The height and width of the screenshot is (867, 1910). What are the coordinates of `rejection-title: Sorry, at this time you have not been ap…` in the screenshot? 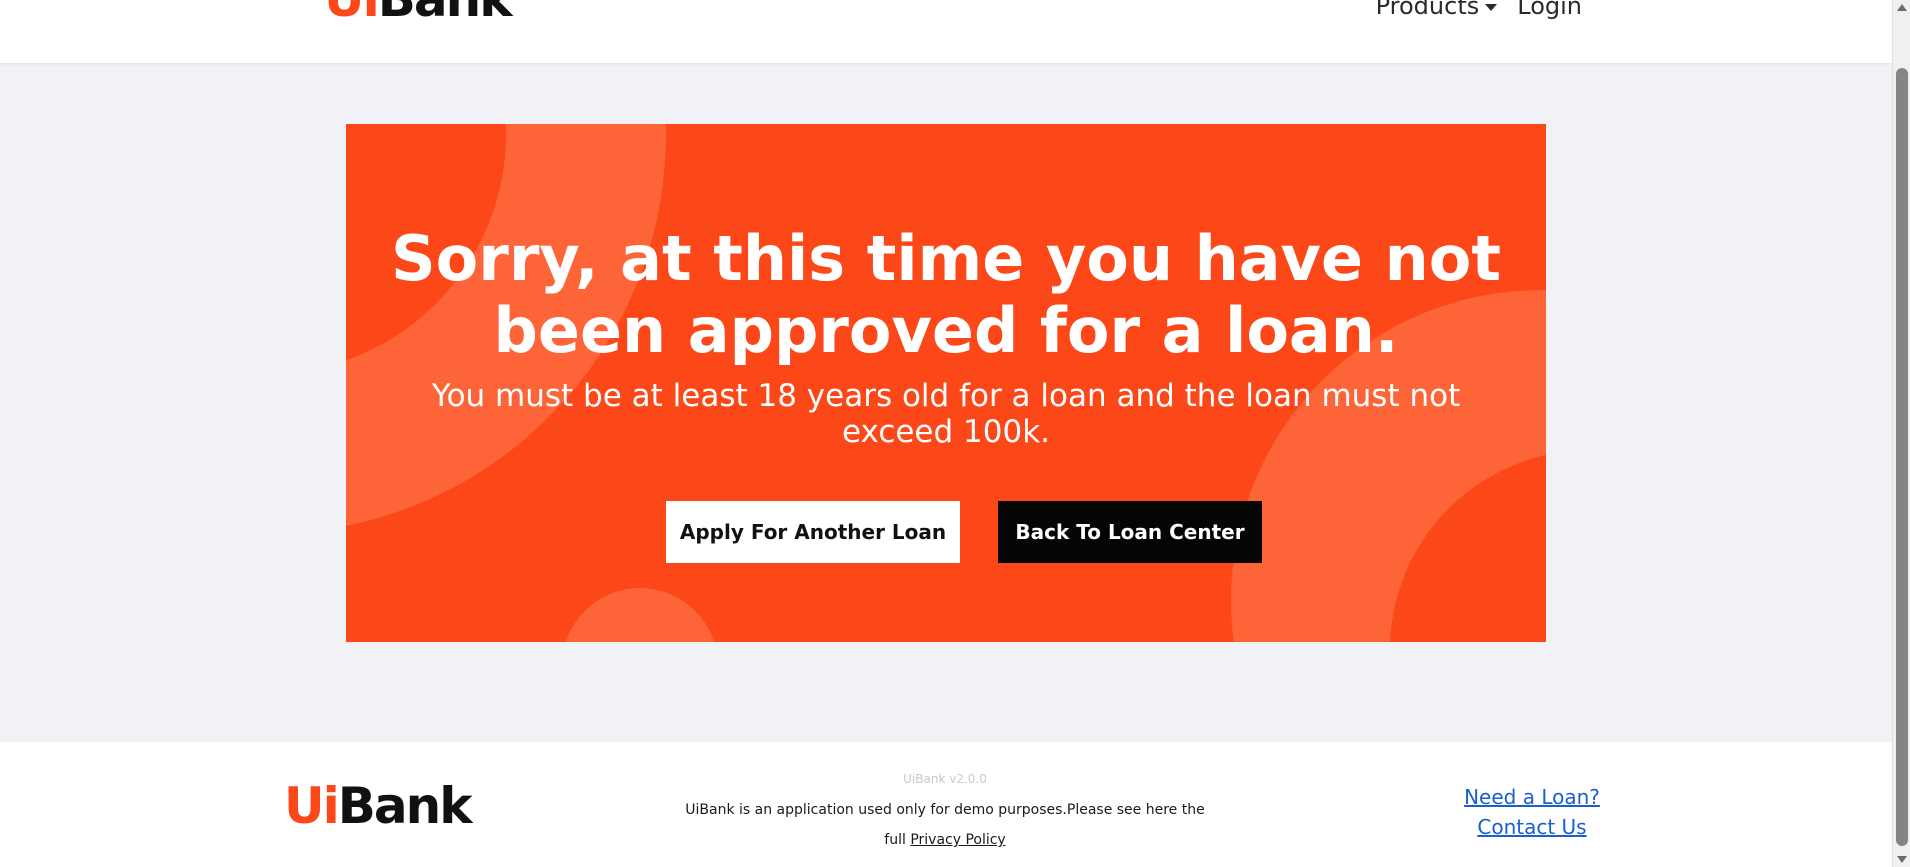 It's located at (946, 294).